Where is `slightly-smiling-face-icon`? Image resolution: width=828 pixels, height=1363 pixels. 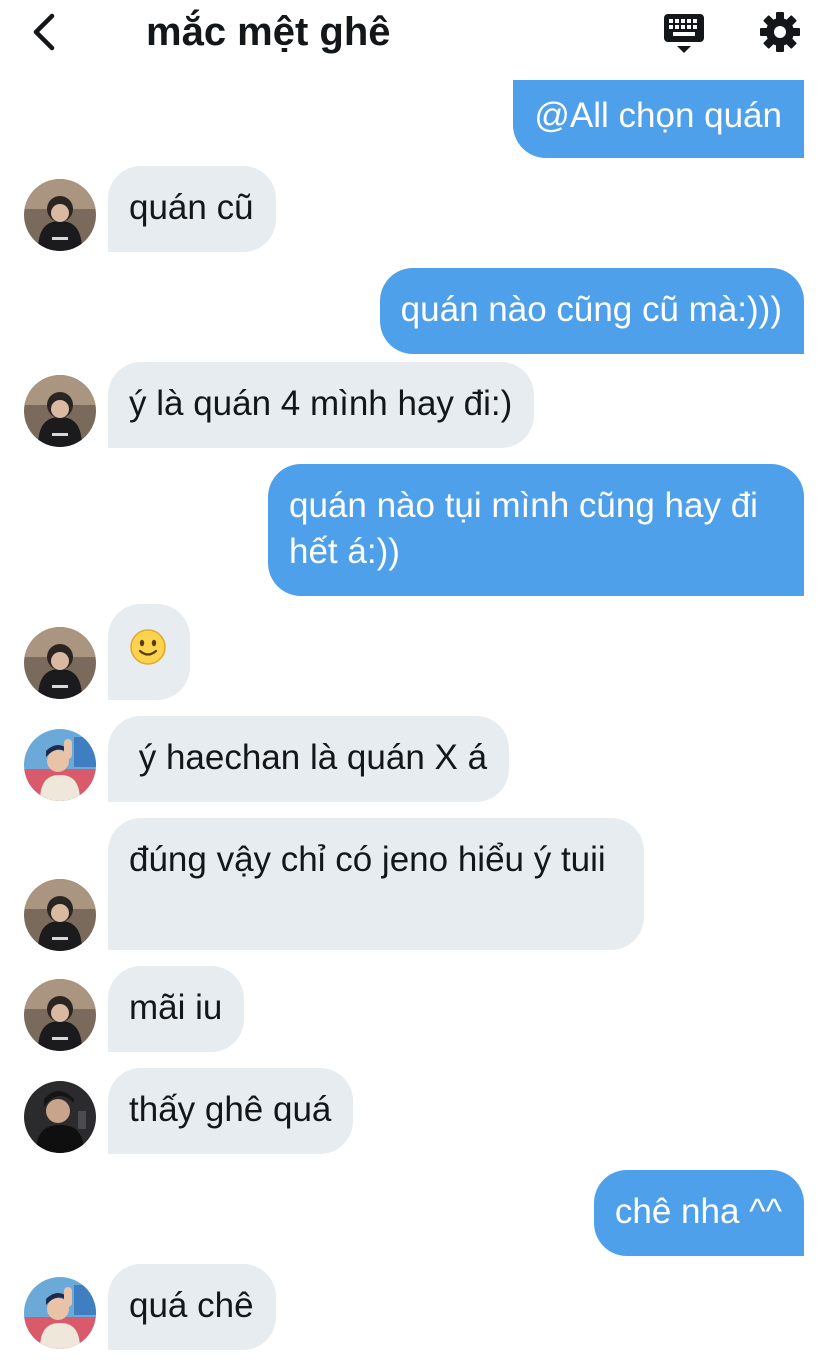 slightly-smiling-face-icon is located at coordinates (148, 647).